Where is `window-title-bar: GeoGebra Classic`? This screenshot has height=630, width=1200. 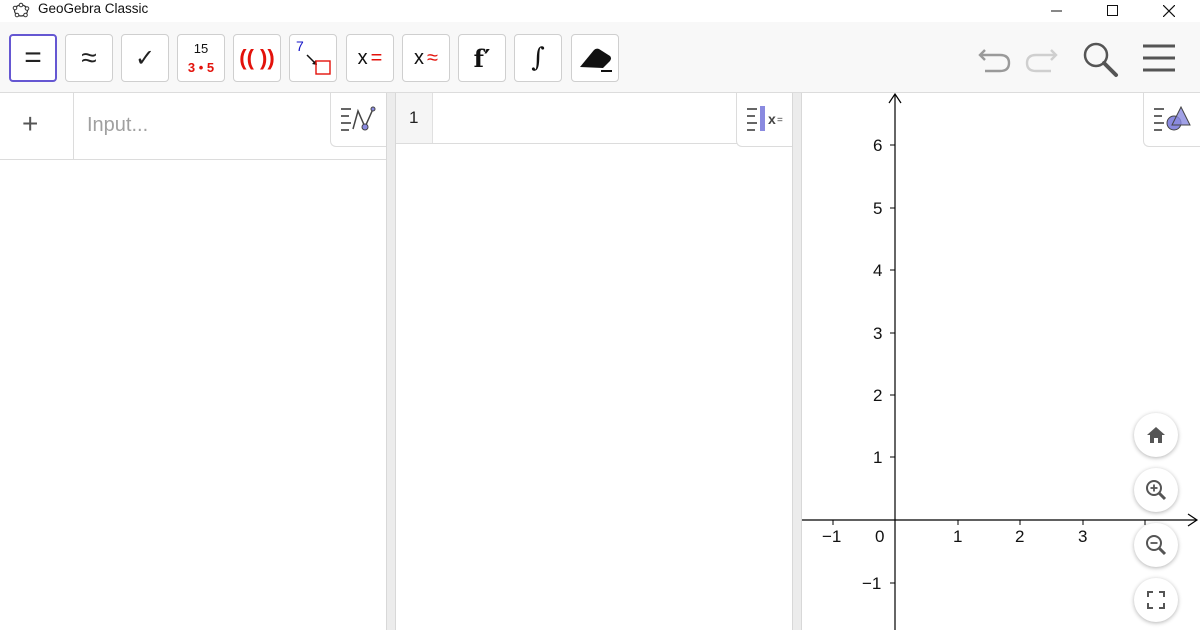
window-title-bar: GeoGebra Classic is located at coordinates (600, 11).